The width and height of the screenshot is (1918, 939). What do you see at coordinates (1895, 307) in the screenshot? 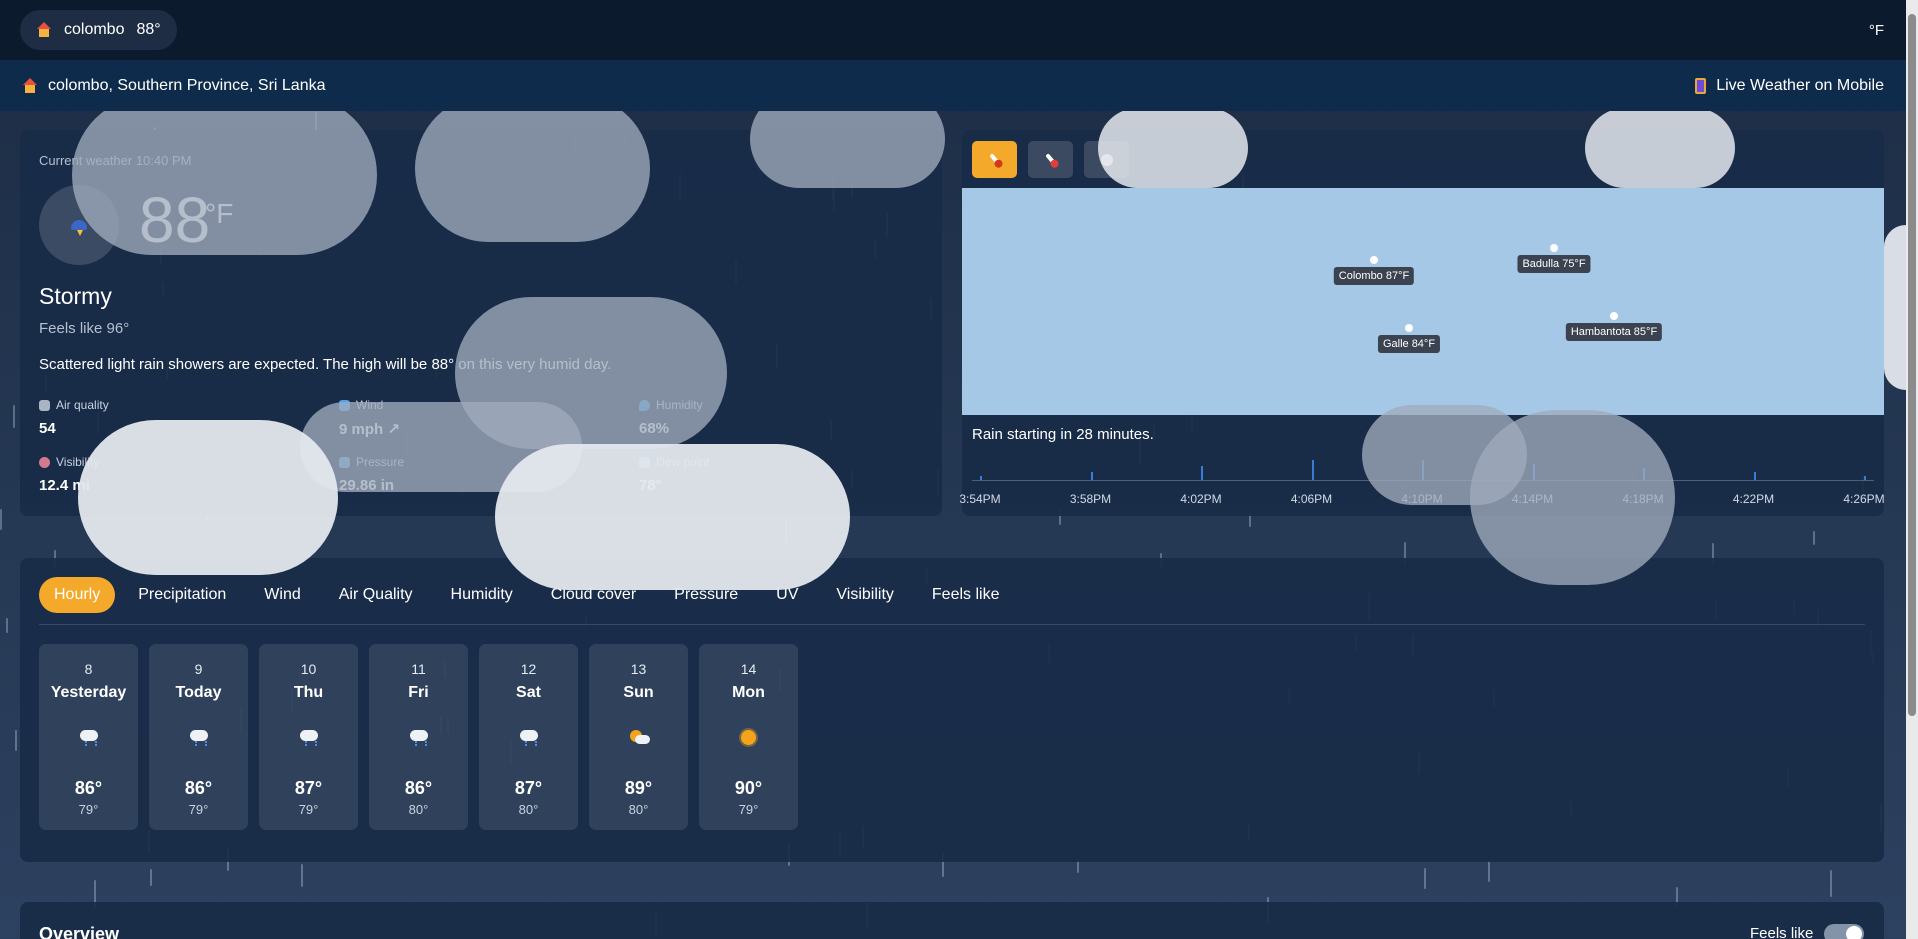
I see `cloud-decoration` at bounding box center [1895, 307].